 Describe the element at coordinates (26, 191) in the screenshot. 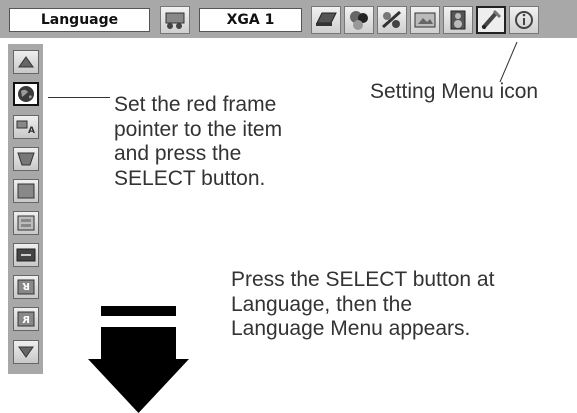

I see `background-icon` at that location.